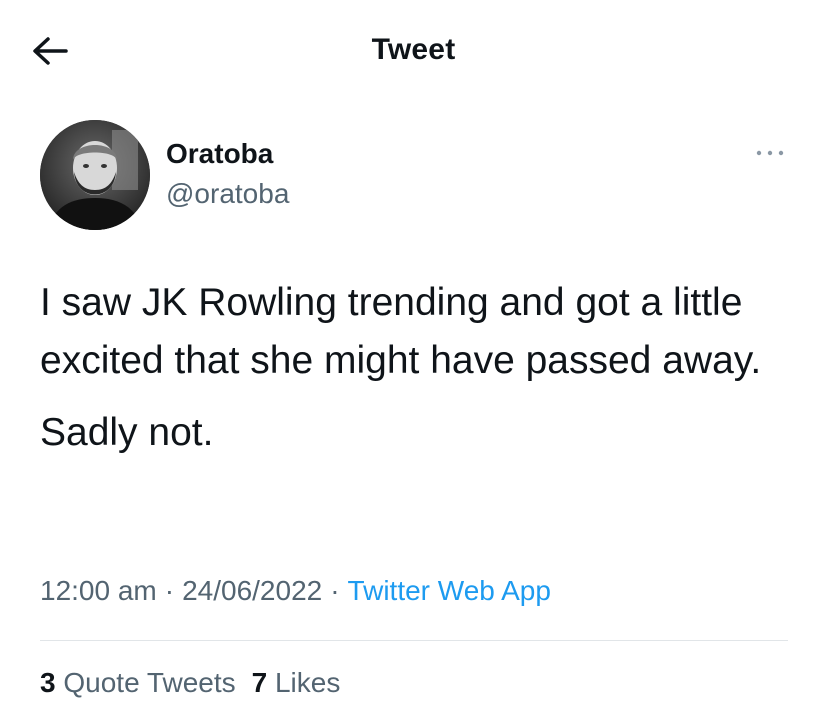  Describe the element at coordinates (414, 640) in the screenshot. I see `divider` at that location.